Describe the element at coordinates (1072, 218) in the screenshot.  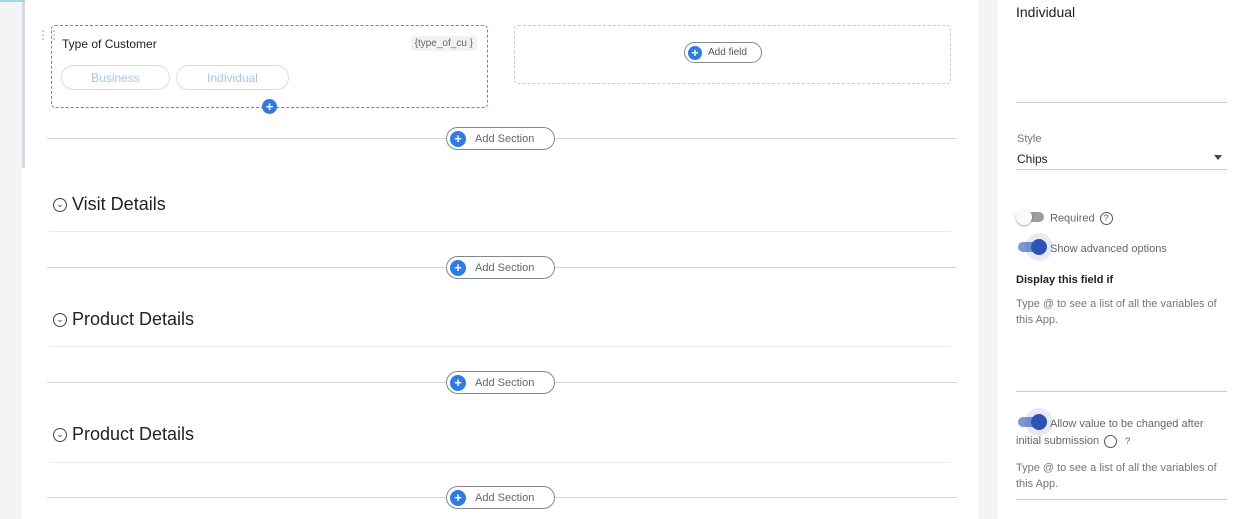
I see `required-label: Required` at that location.